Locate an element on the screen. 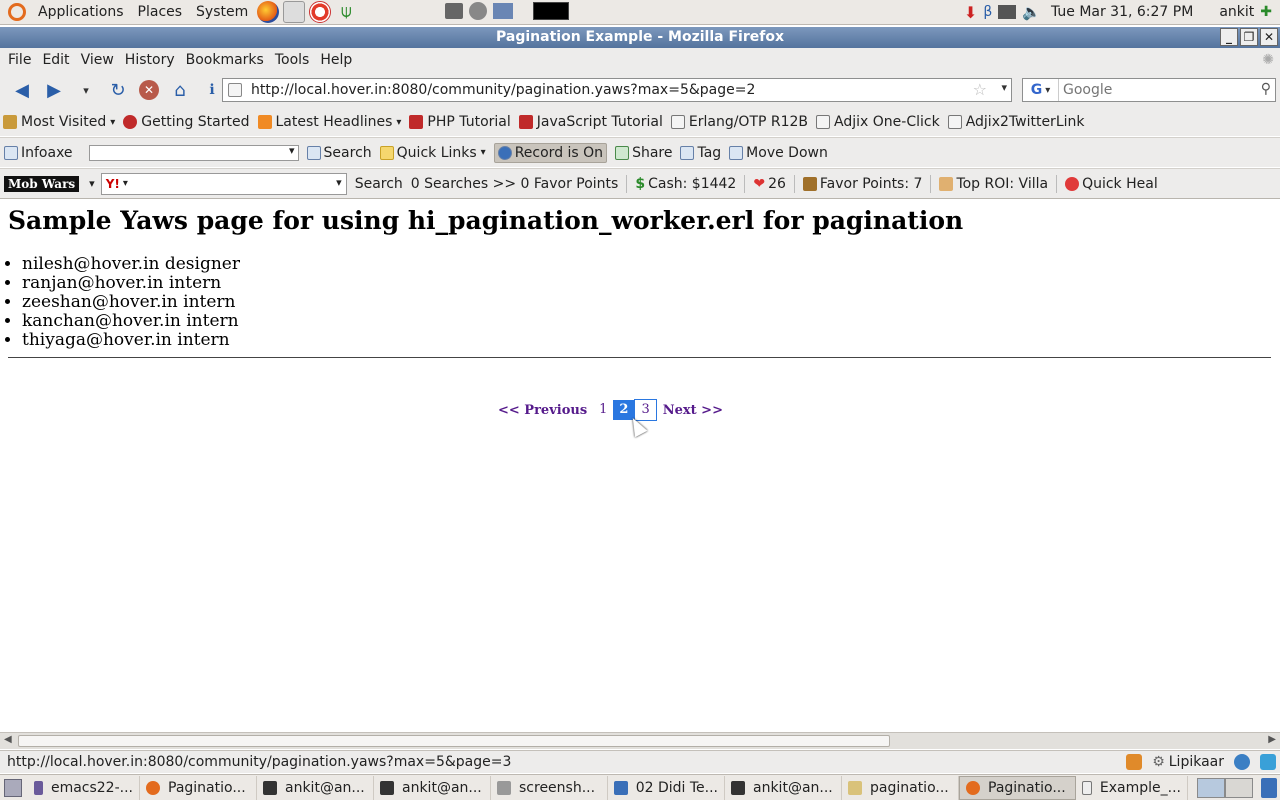  bookmark-erlang-otp: Erlang/OTP R12B is located at coordinates (739, 122).